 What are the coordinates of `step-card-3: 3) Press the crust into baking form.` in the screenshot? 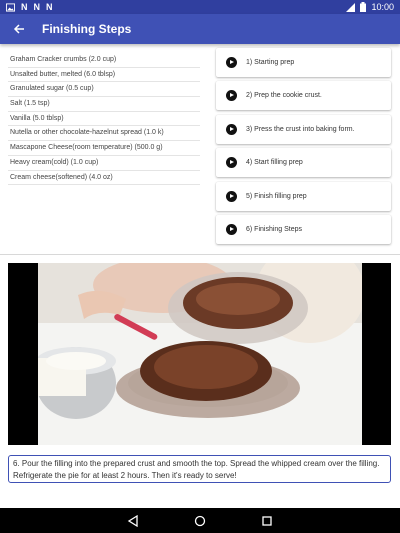 It's located at (303, 129).